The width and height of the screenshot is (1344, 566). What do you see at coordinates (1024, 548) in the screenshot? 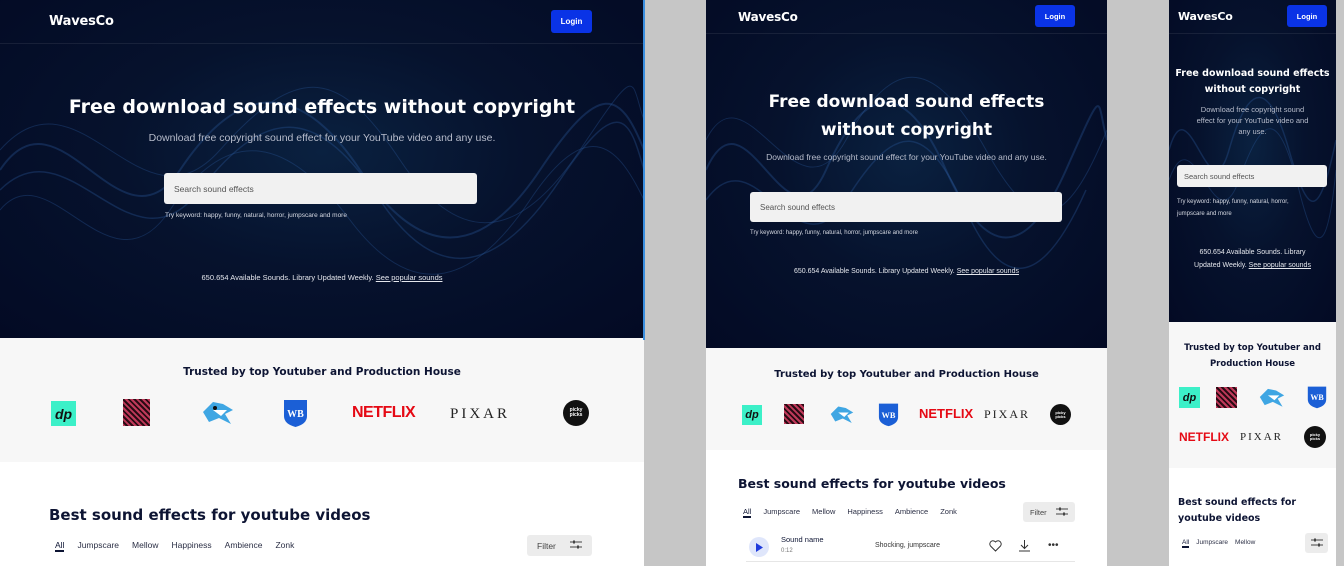
I see `download-icon` at bounding box center [1024, 548].